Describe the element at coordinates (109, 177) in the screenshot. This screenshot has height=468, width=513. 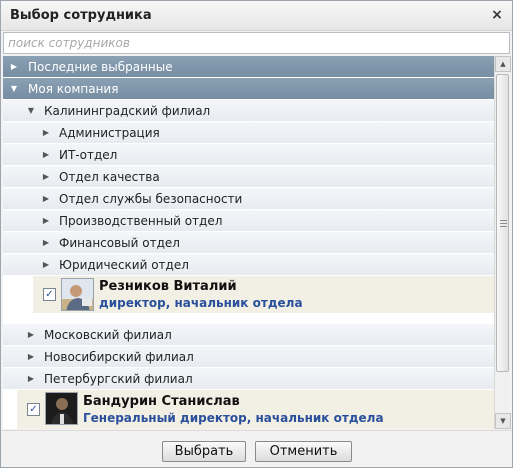
I see `tree-node-label: Отдел качества` at that location.